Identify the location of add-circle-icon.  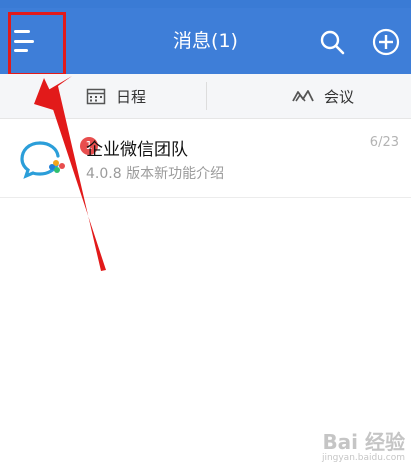
(386, 42).